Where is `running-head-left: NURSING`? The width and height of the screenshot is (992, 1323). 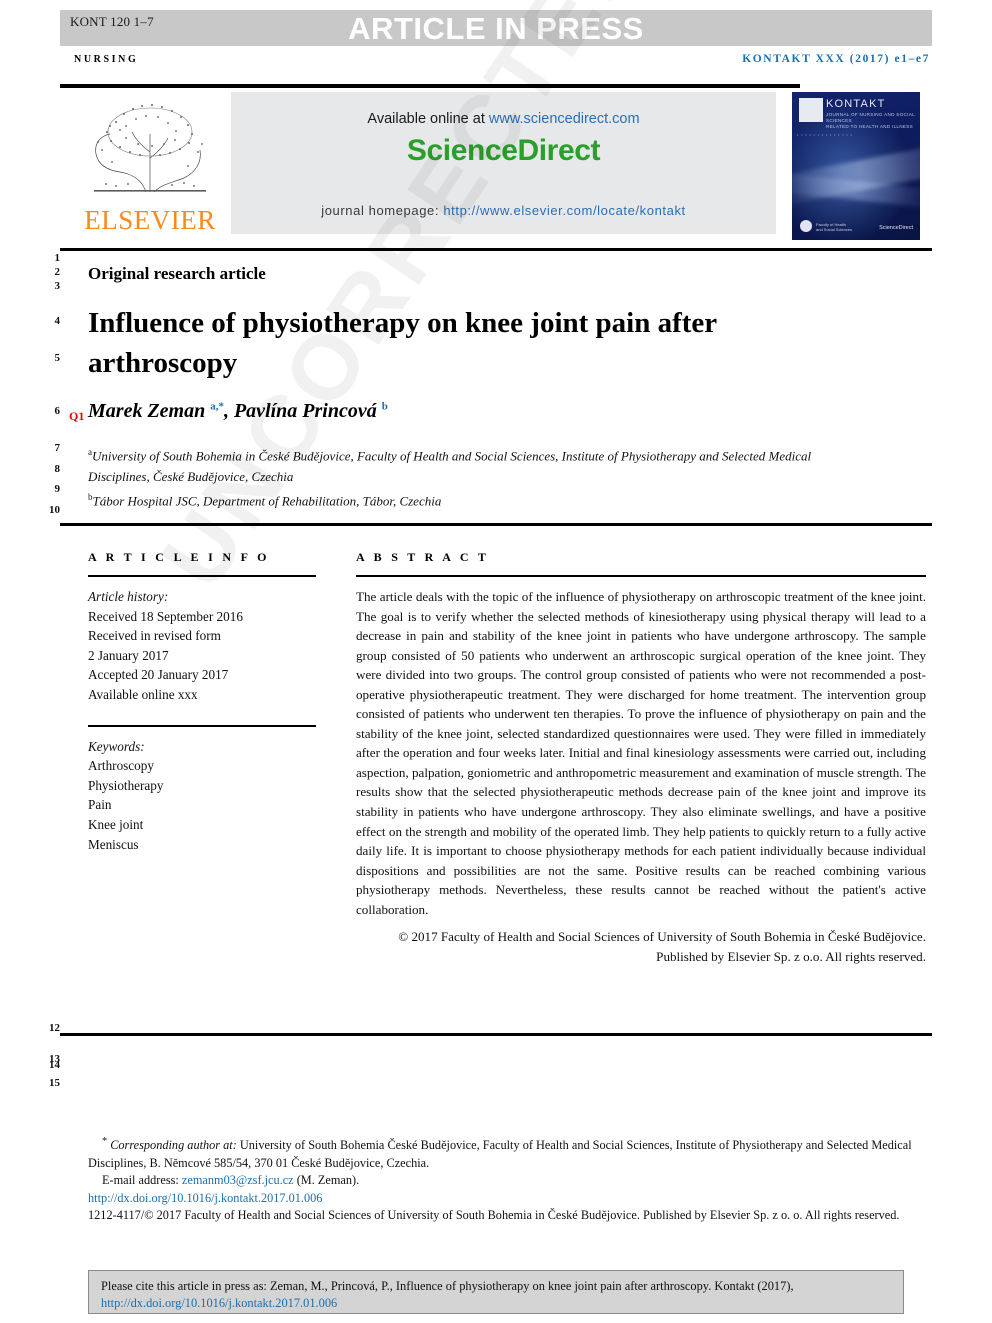 running-head-left: NURSING is located at coordinates (106, 59).